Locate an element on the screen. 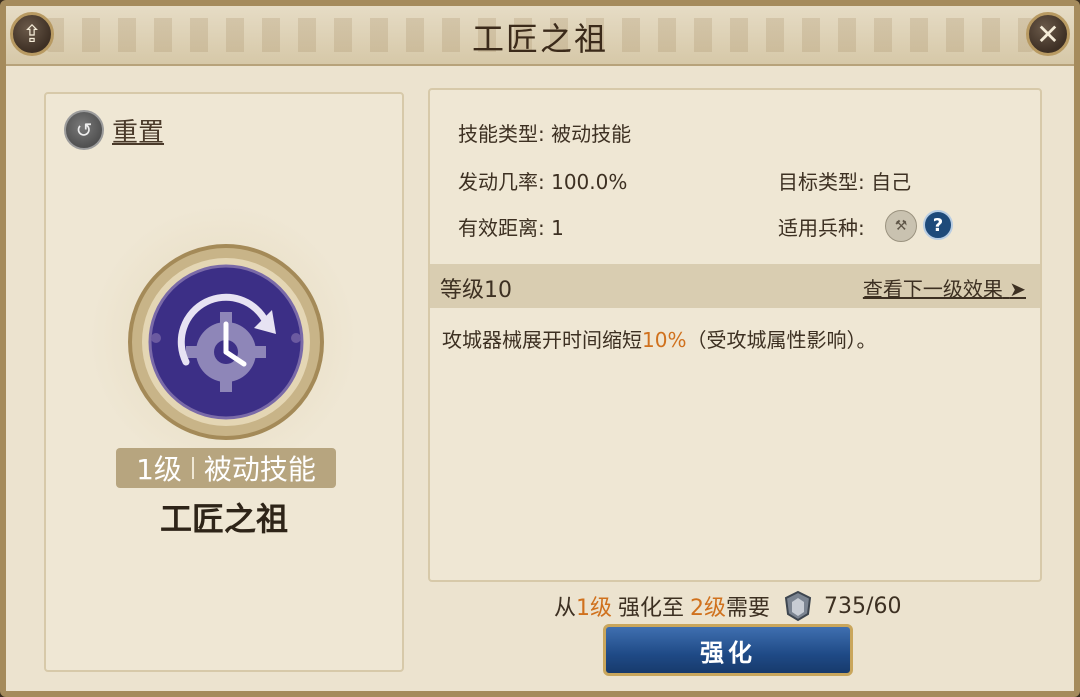  help-icon: ? is located at coordinates (938, 225).